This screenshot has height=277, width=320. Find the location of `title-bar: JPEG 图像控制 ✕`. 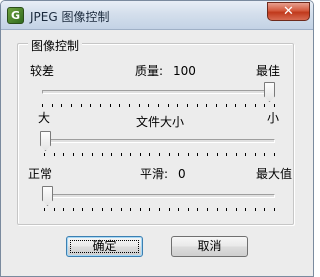

title-bar: JPEG 图像控制 ✕ is located at coordinates (157, 15).